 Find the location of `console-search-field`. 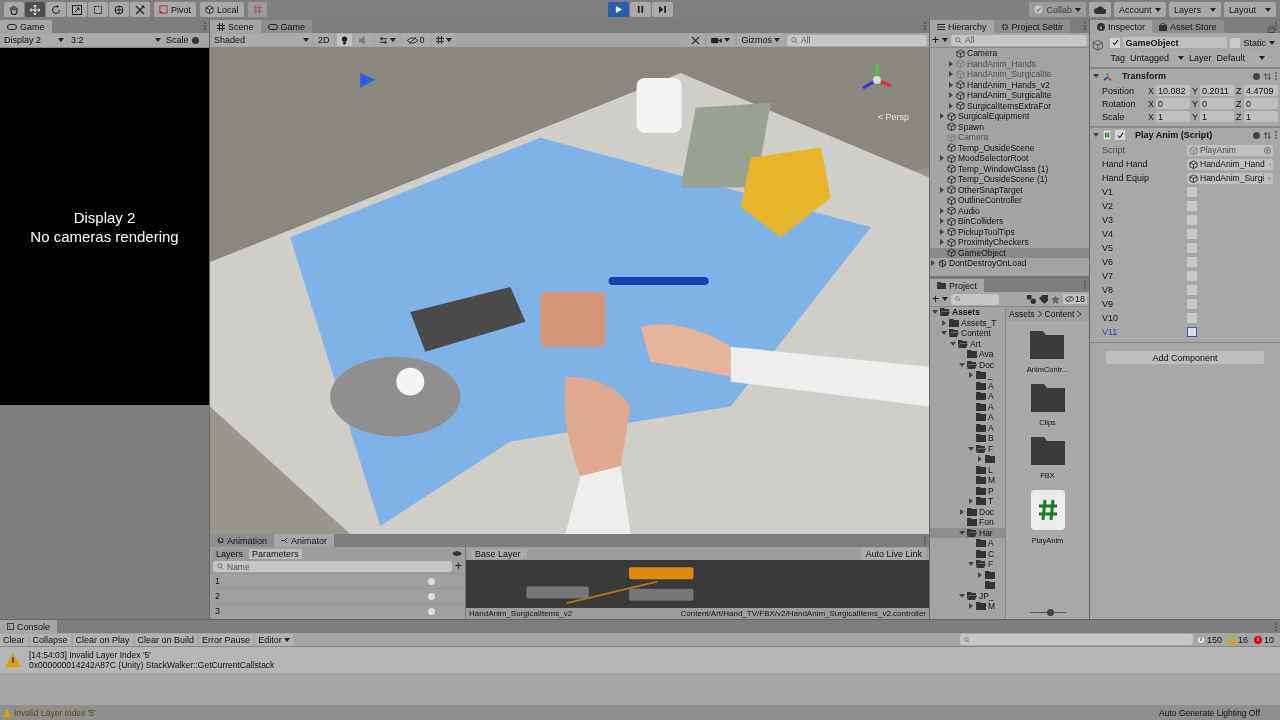

console-search-field is located at coordinates (1076, 639).